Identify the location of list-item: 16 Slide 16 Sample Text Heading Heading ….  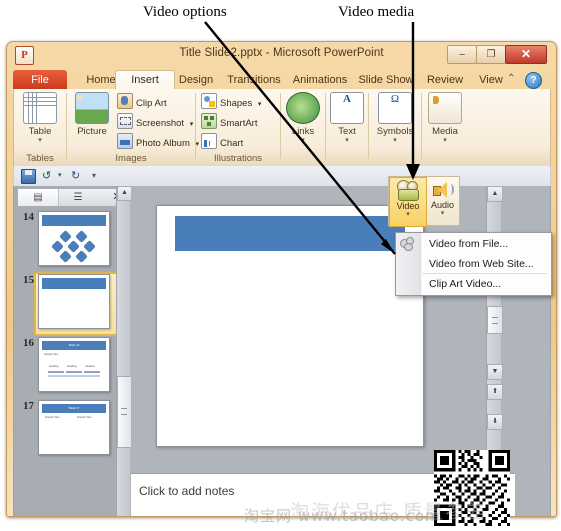
(69, 366).